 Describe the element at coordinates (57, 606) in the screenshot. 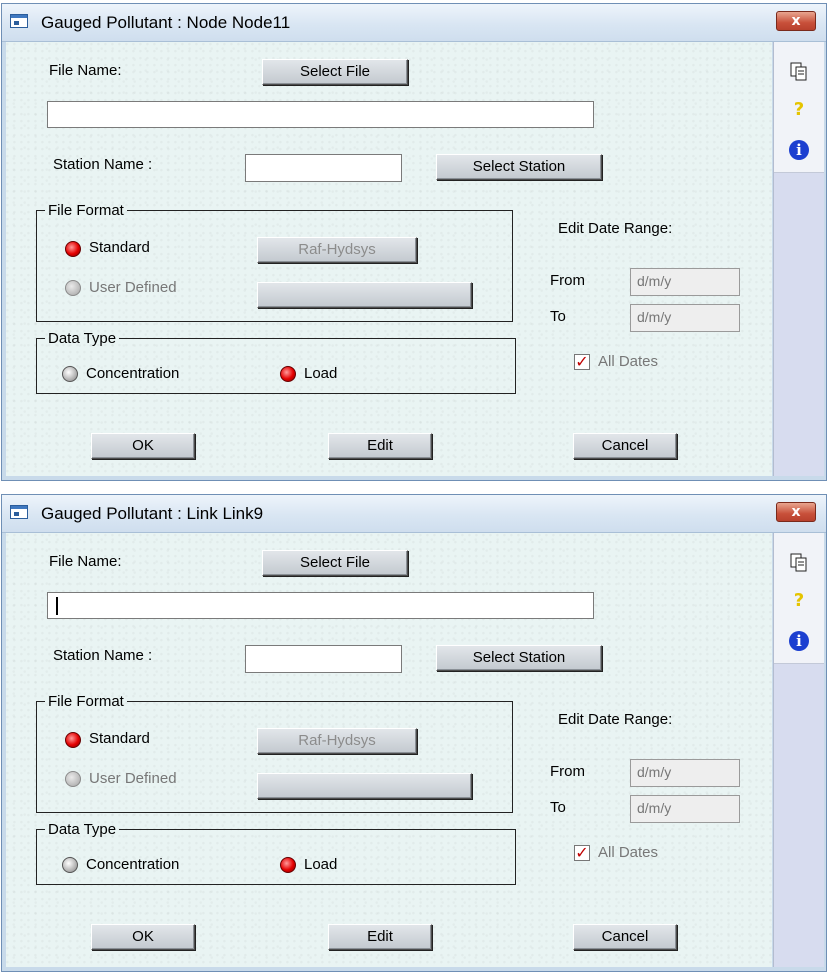

I see `text-caret` at that location.